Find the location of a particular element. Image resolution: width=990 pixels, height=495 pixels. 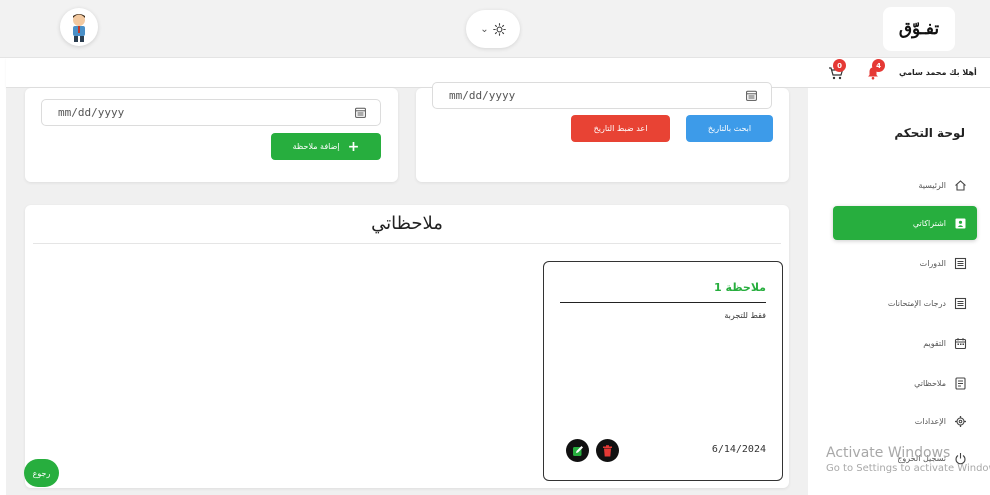

sidebar-item-calendar: التقويم is located at coordinates (905, 343).